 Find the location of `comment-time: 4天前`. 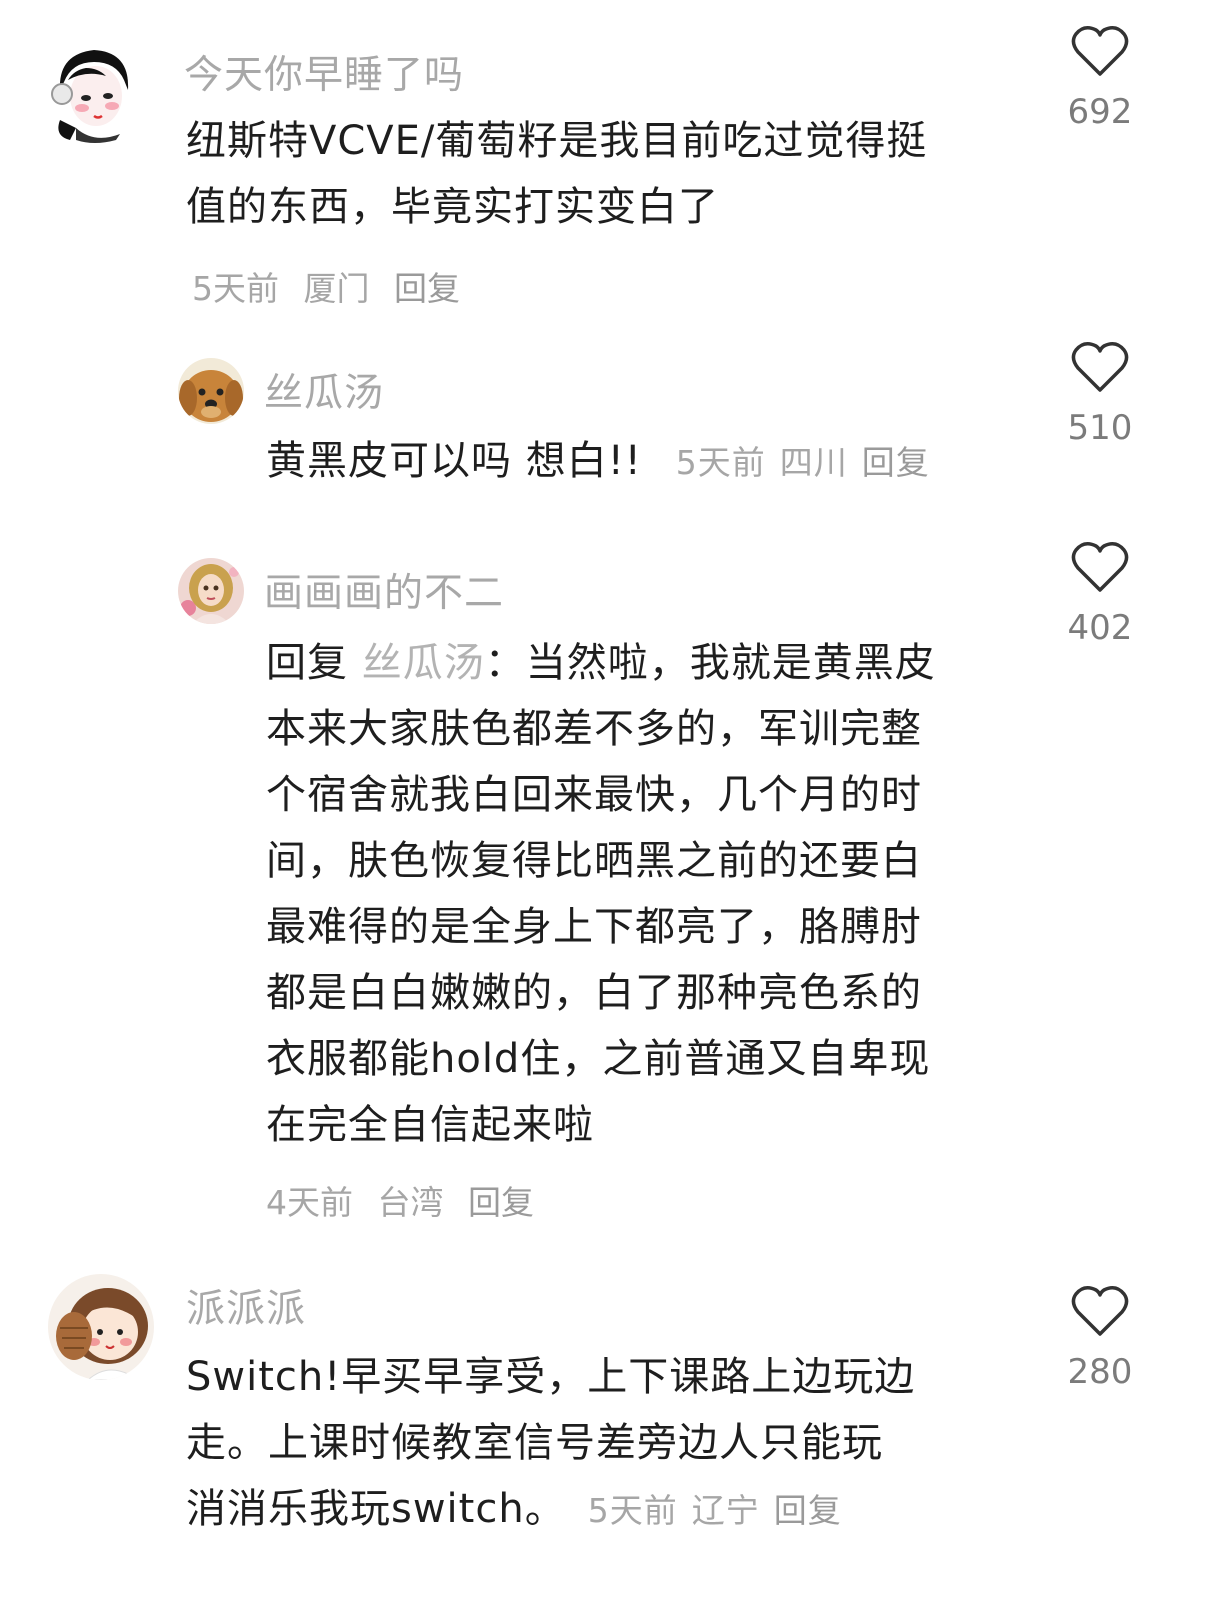

comment-time: 4天前 is located at coordinates (309, 1202).